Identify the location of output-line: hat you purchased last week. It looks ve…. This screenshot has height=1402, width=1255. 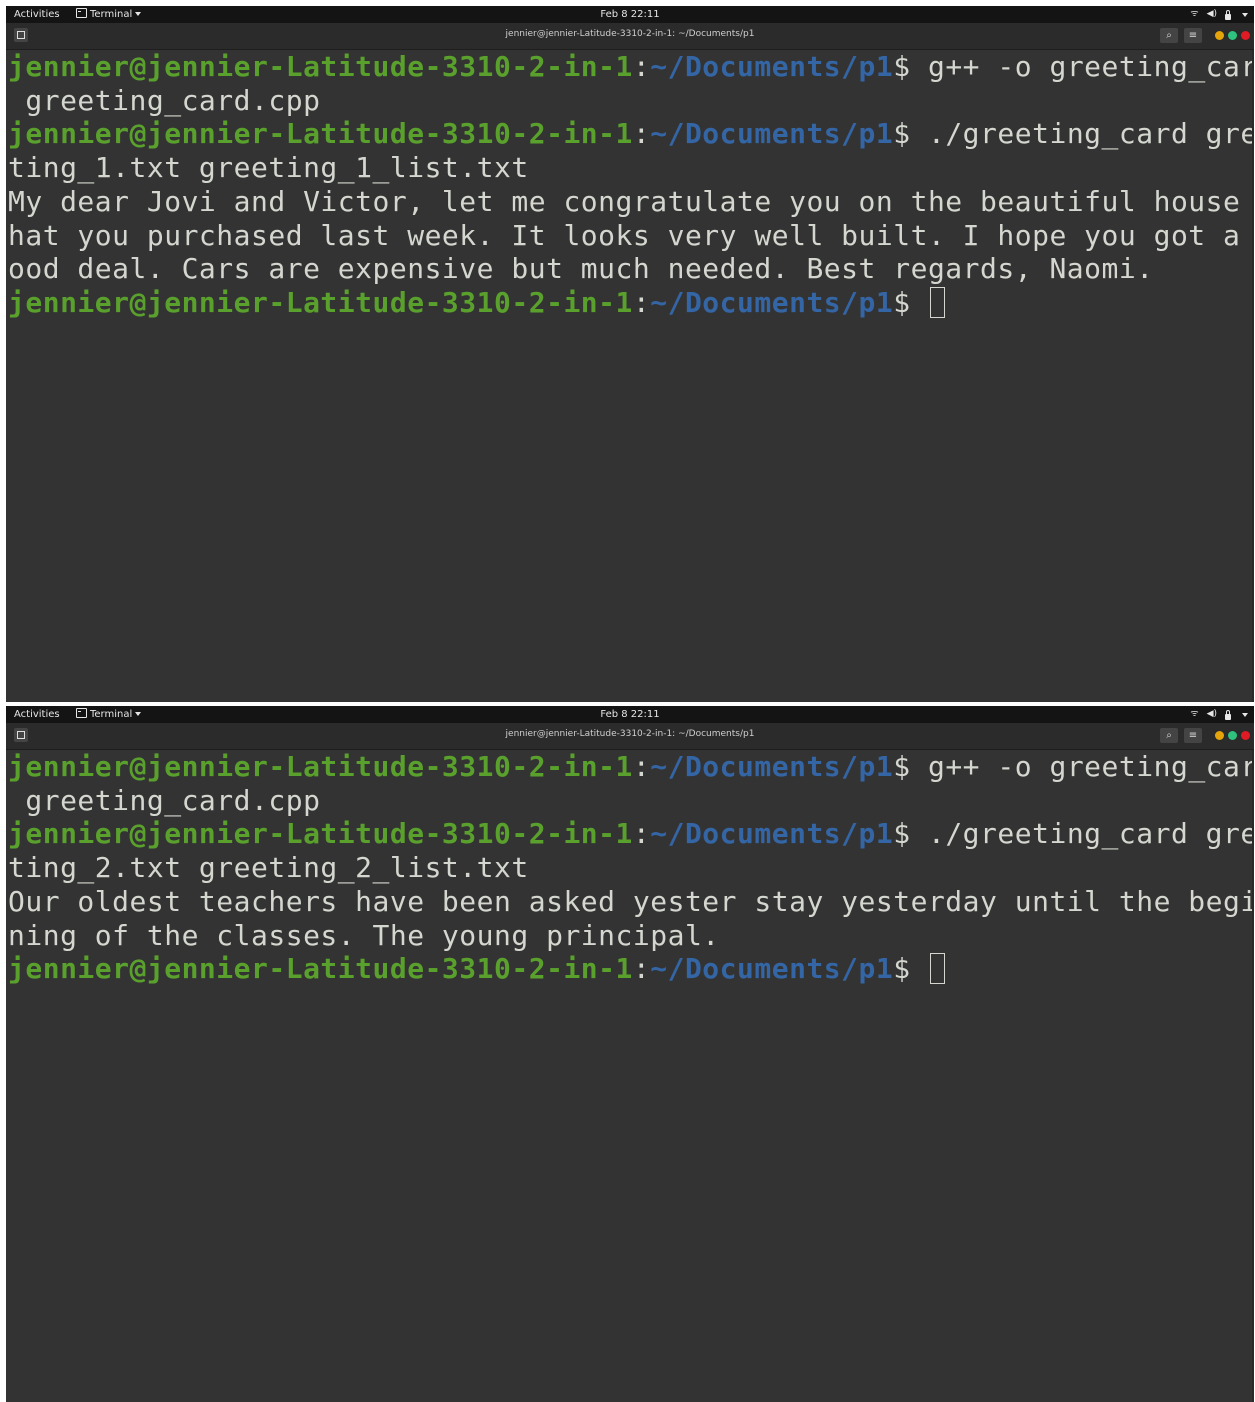
(631, 235).